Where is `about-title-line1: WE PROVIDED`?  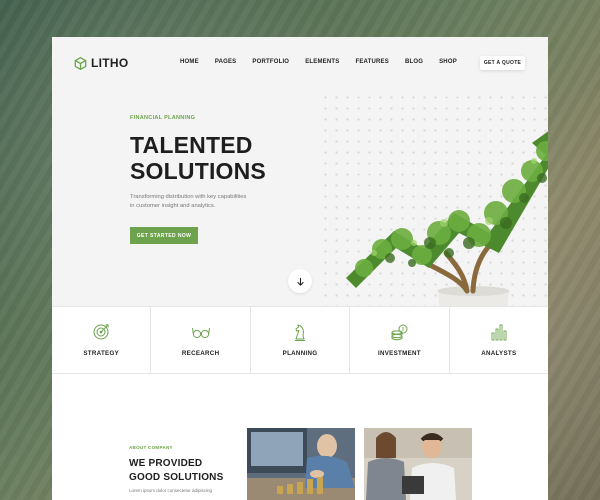
about-title-line1: WE PROVIDED is located at coordinates (166, 463).